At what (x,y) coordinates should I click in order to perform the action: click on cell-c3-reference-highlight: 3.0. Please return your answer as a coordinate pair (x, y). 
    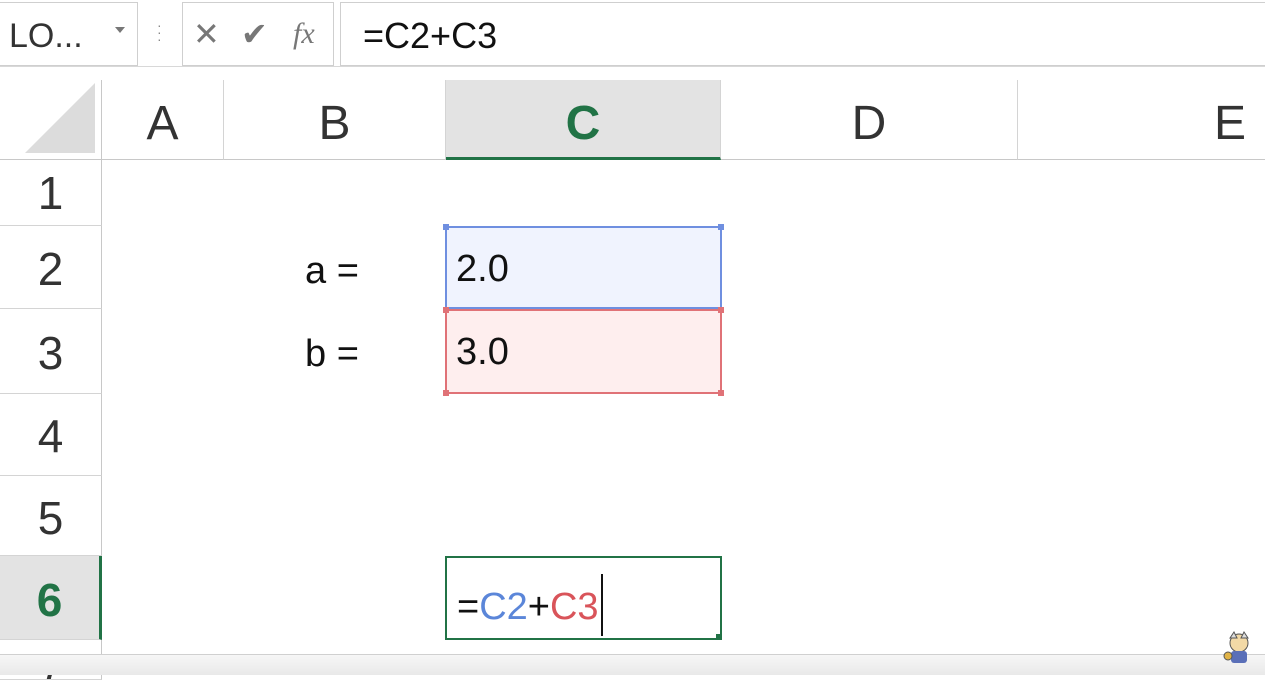
    Looking at the image, I should click on (583, 351).